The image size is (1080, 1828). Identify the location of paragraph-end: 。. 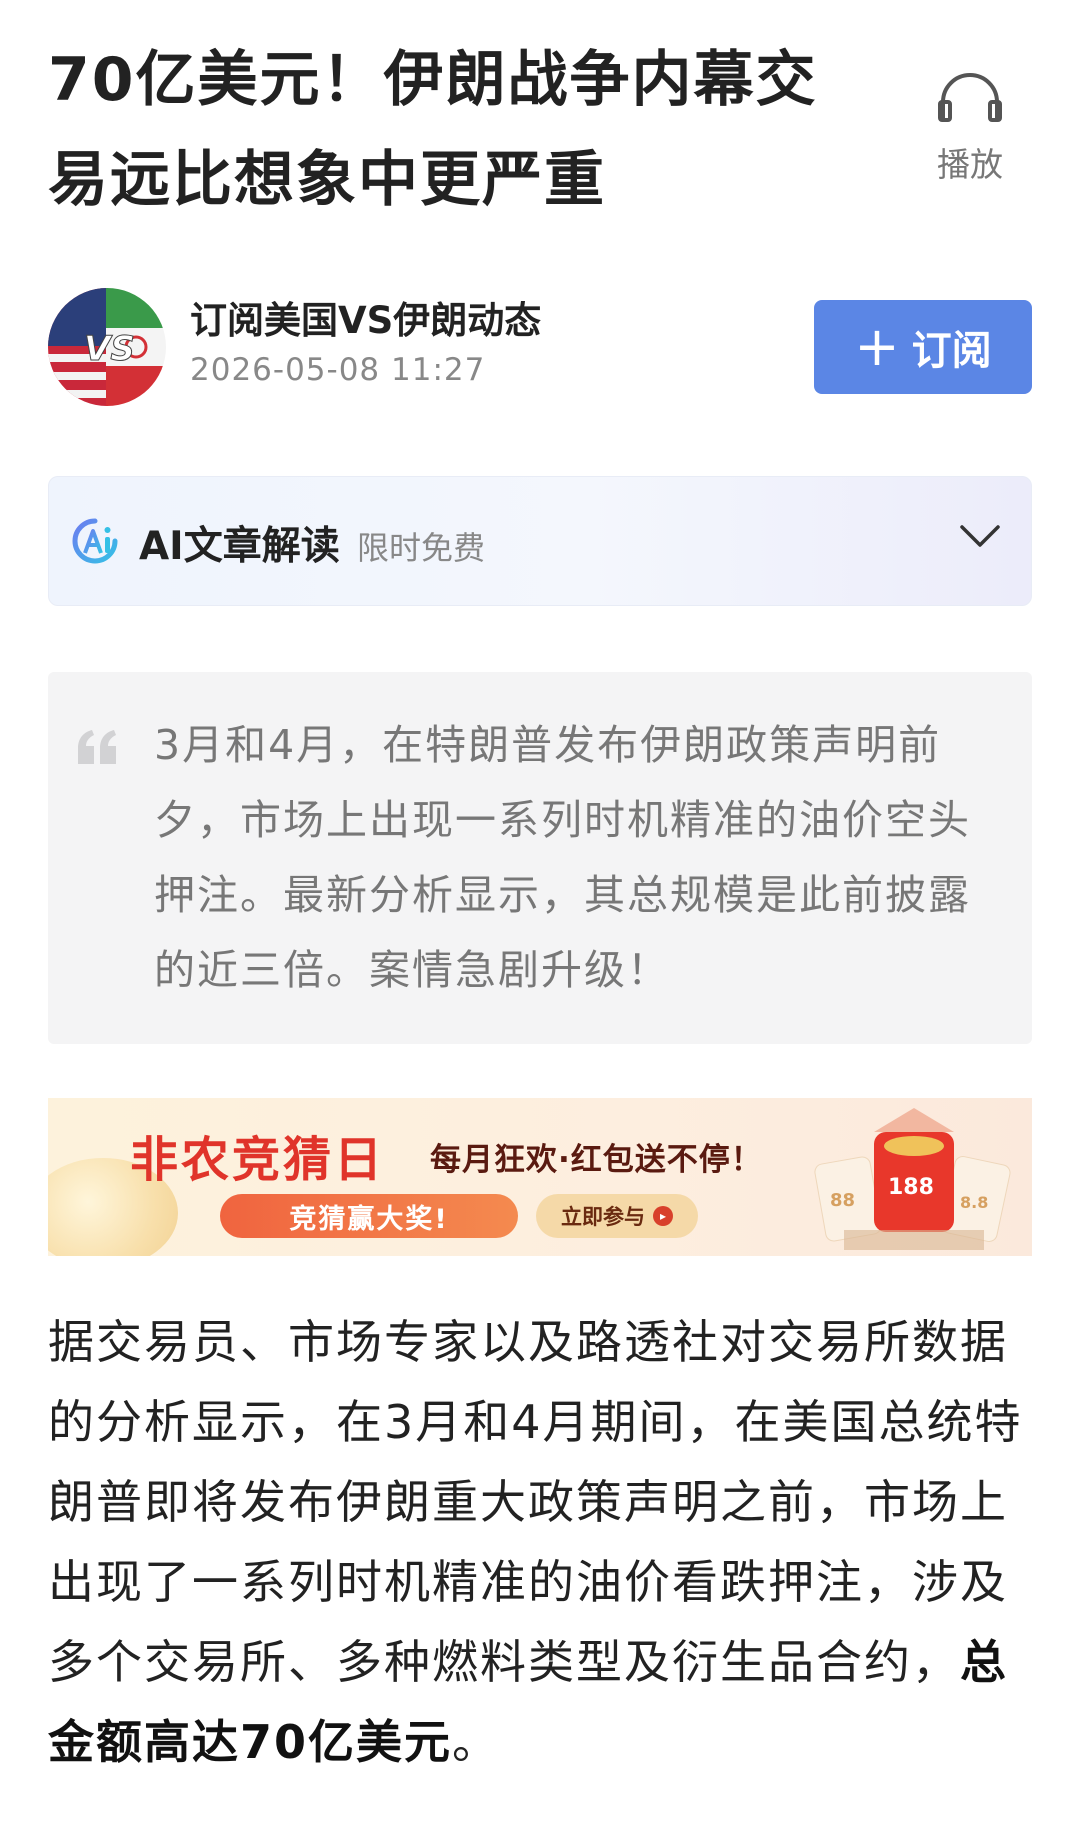
(476, 1742).